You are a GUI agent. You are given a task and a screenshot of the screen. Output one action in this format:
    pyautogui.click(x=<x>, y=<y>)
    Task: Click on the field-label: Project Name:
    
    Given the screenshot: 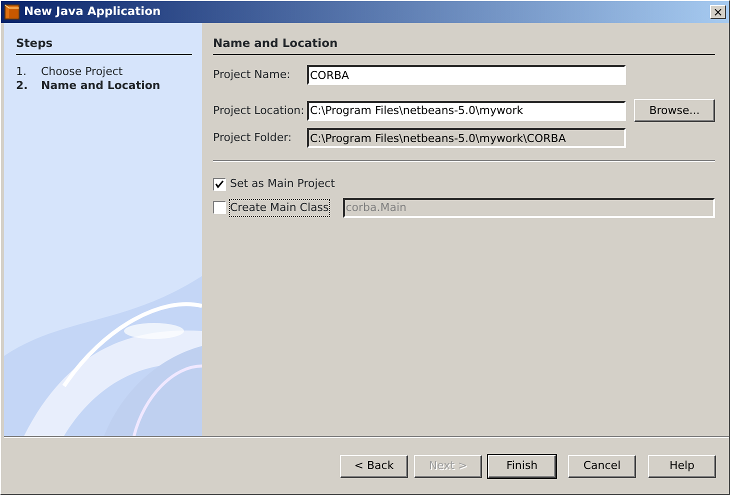 What is the action you would take?
    pyautogui.click(x=252, y=75)
    